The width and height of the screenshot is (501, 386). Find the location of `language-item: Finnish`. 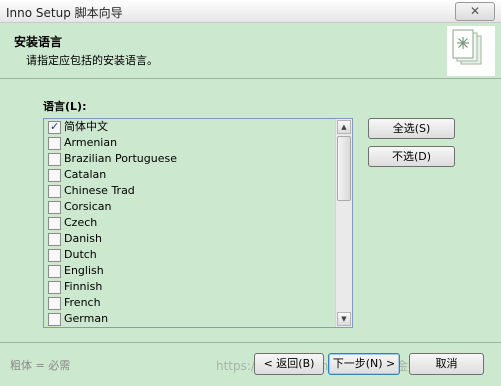

language-item: Finnish is located at coordinates (189, 287).